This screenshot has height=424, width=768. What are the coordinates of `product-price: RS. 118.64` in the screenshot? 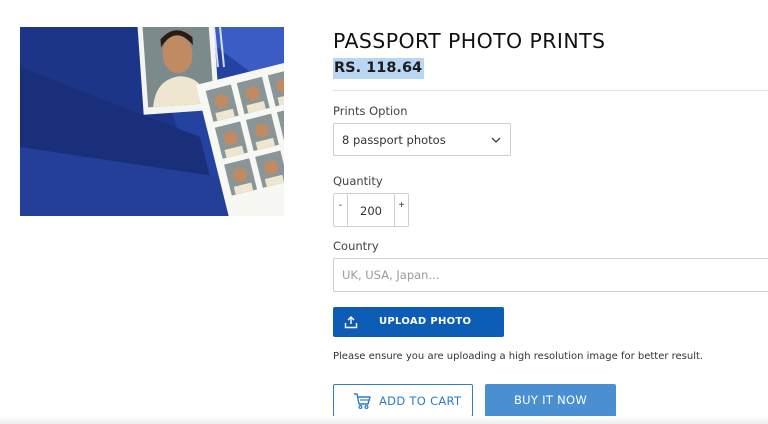 It's located at (379, 68).